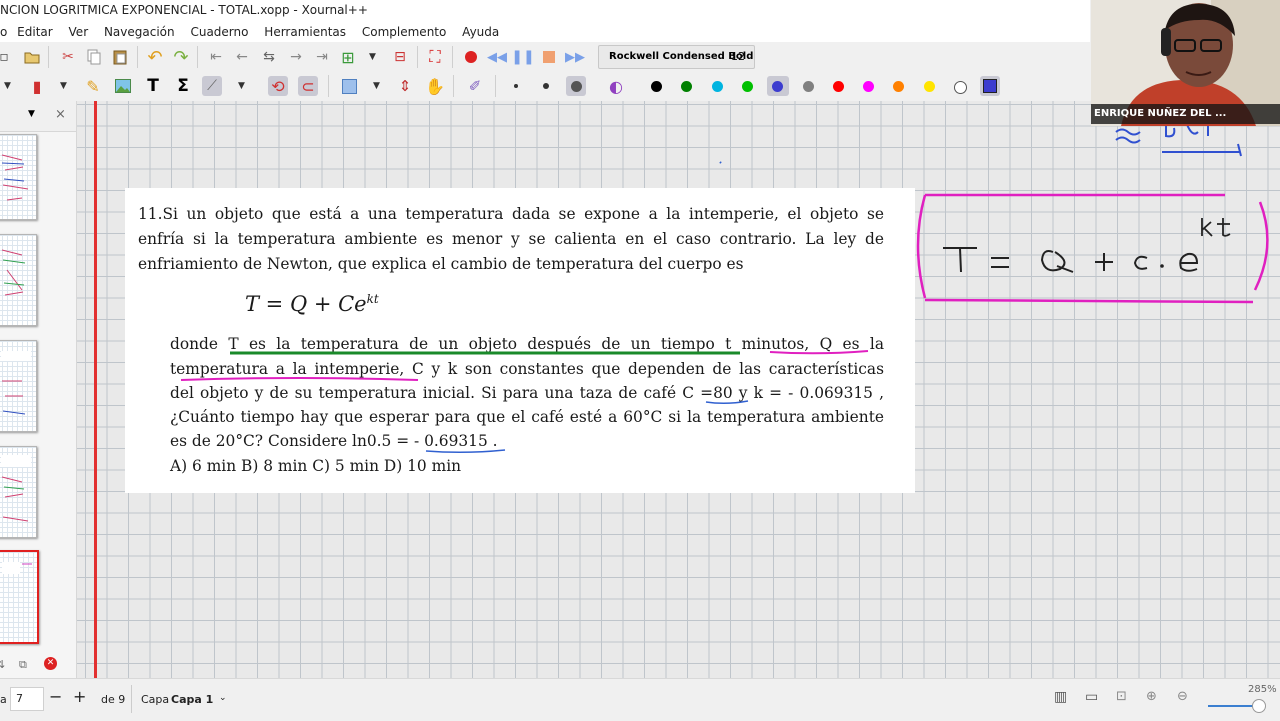 The width and height of the screenshot is (1280, 721). Describe the element at coordinates (113, 699) in the screenshot. I see `page-total: de 9` at that location.